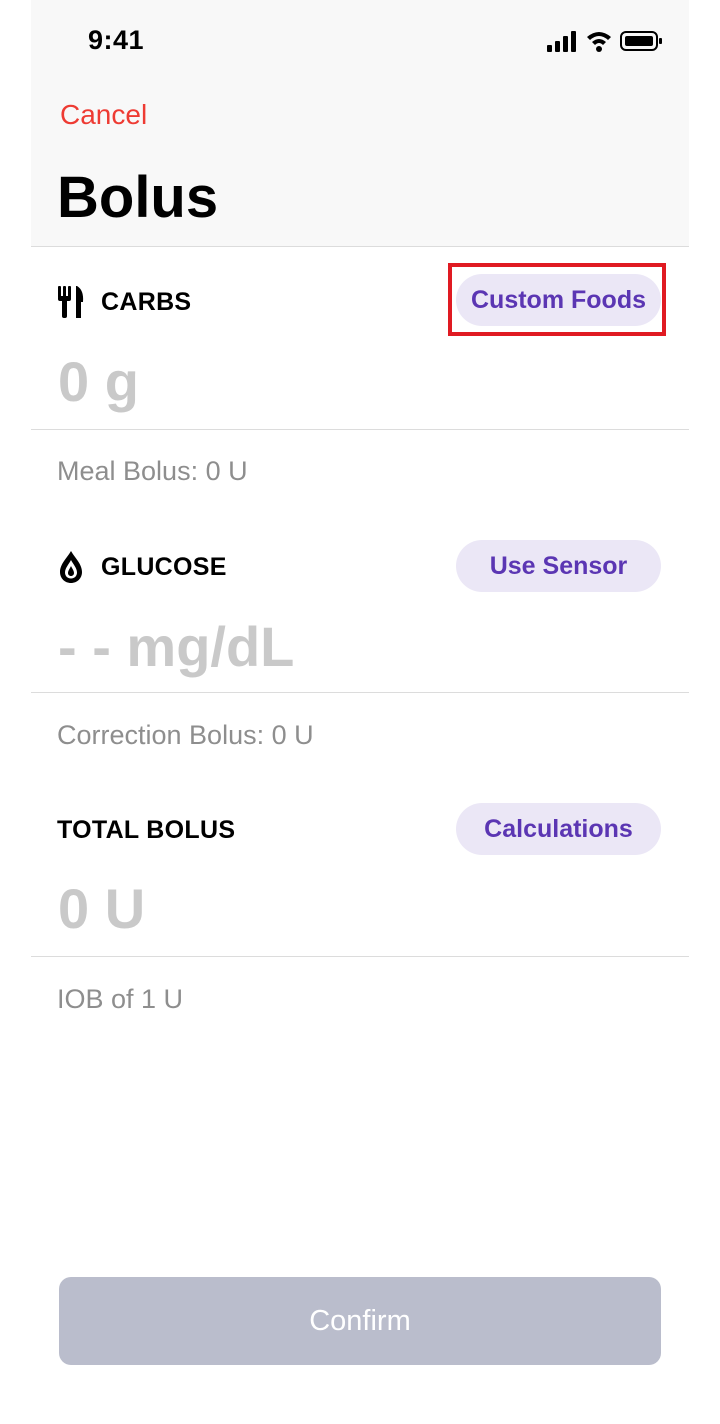 This screenshot has height=1424, width=720. What do you see at coordinates (360, 1321) in the screenshot?
I see `confirm-button: Confirm` at bounding box center [360, 1321].